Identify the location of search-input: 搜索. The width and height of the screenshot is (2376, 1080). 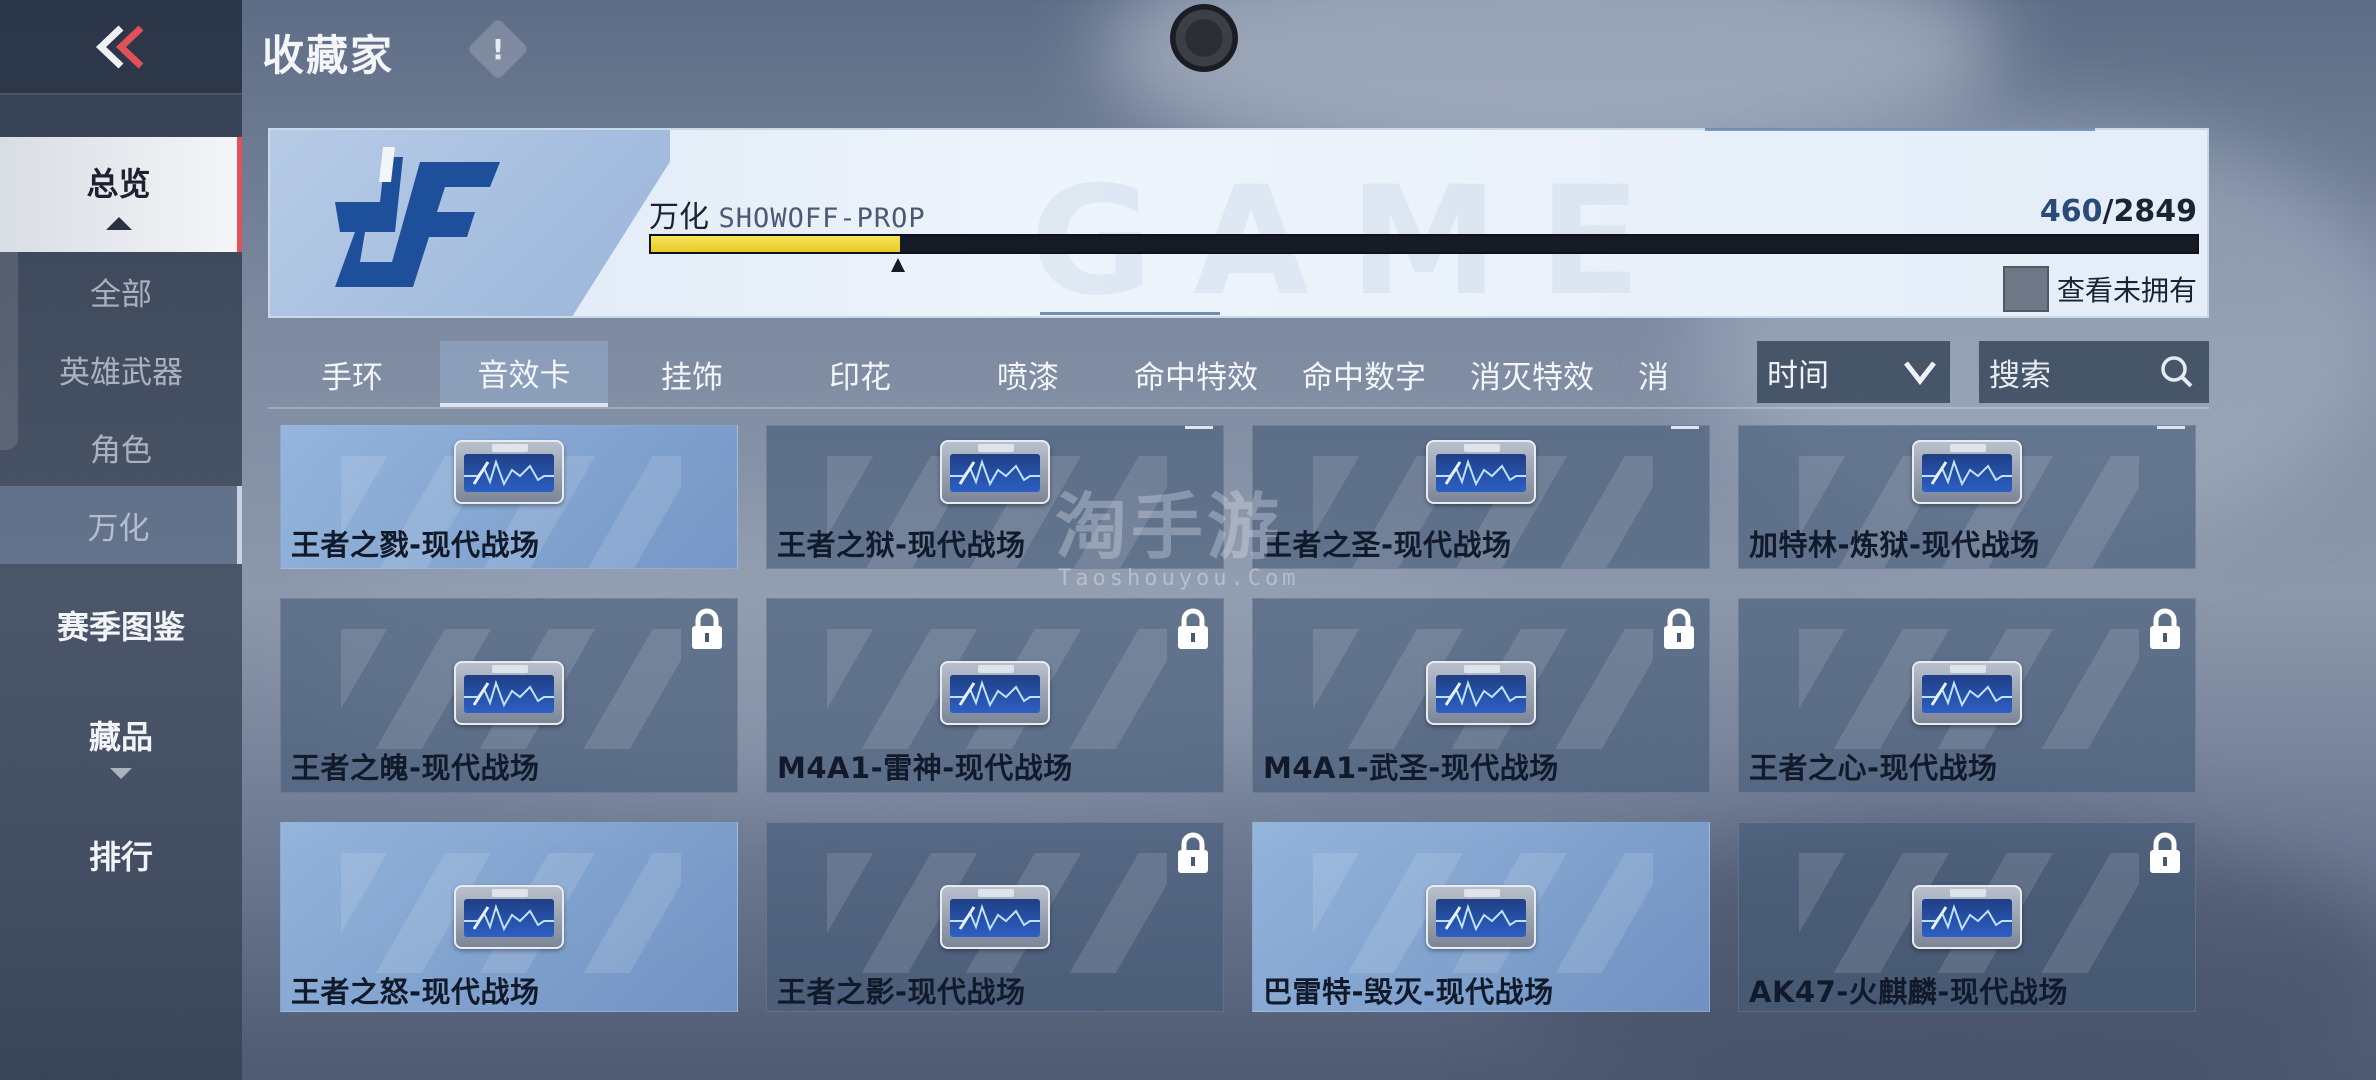
(2094, 372).